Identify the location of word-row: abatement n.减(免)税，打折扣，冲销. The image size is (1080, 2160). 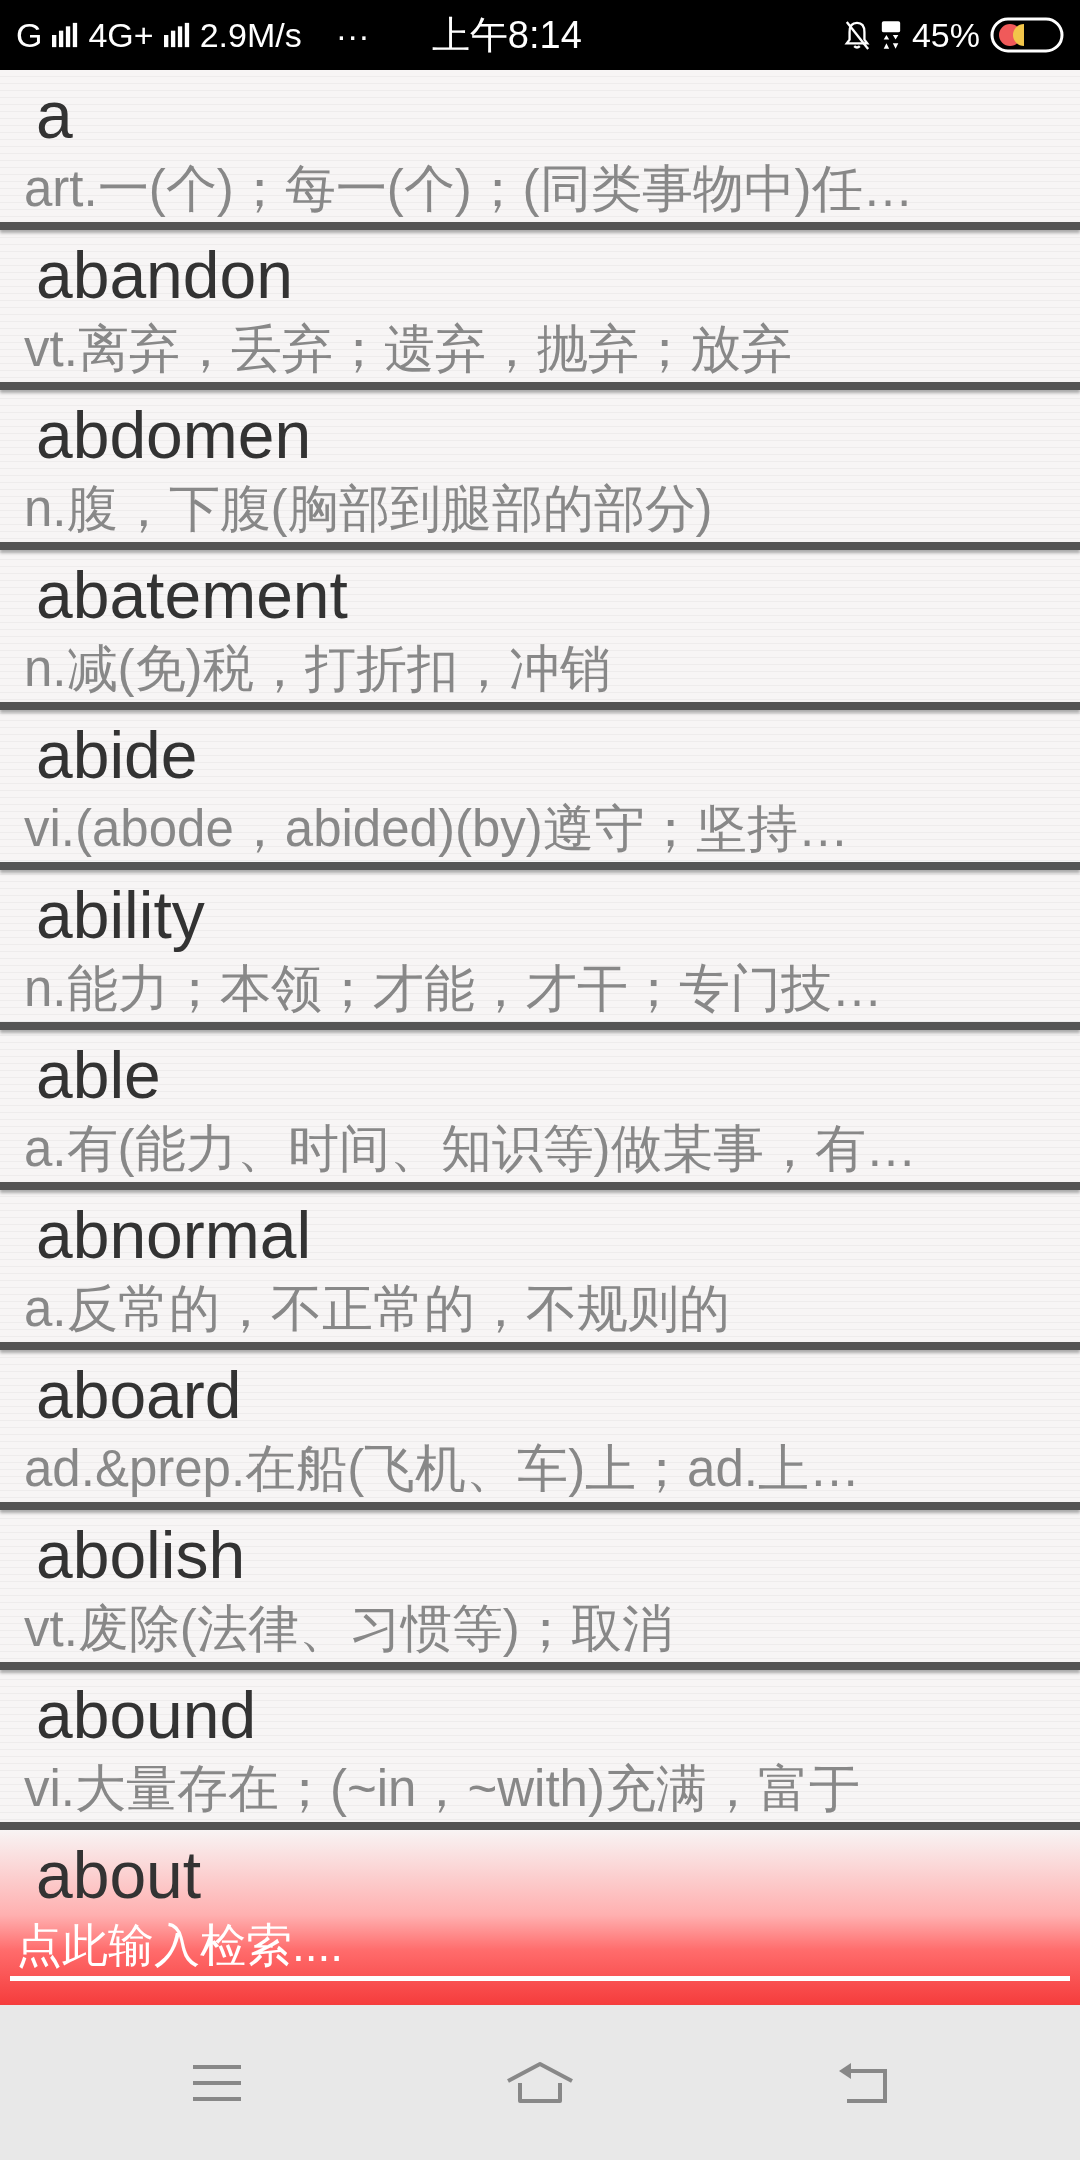
(540, 630).